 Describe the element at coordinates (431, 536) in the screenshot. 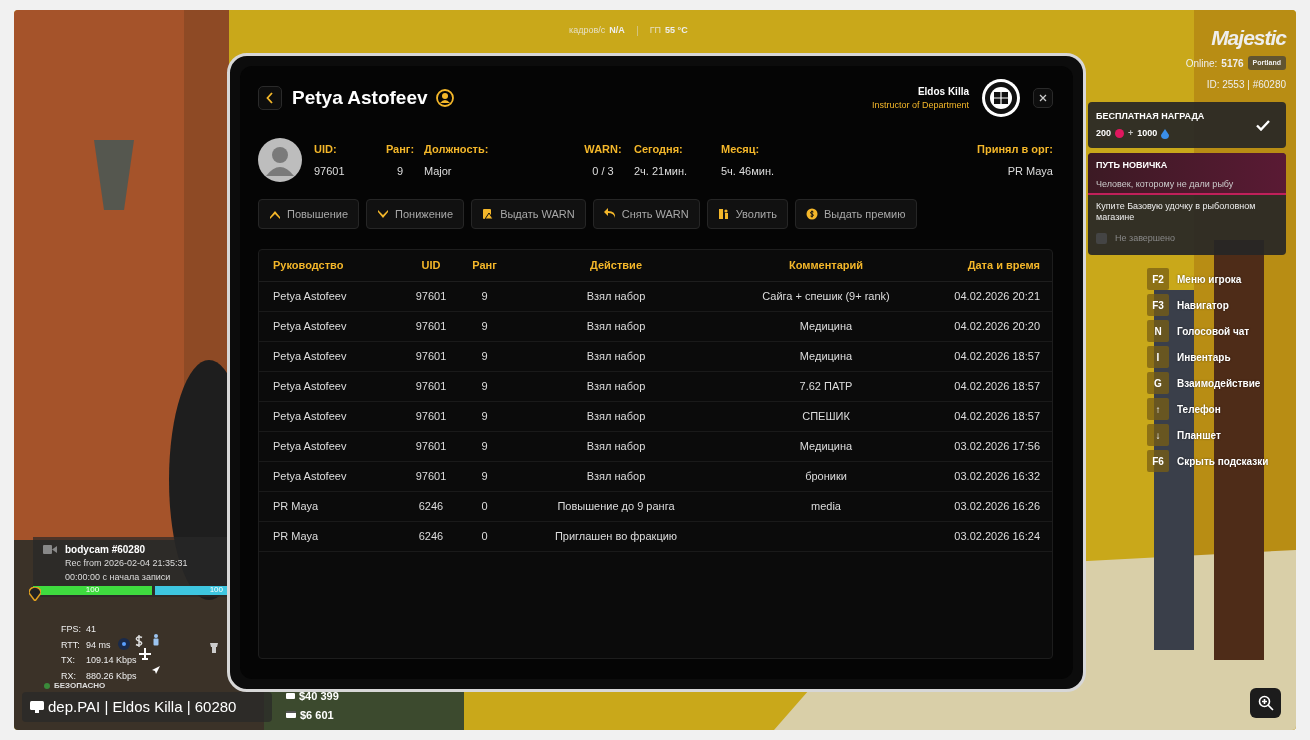

I see `table-cell: 6246` at that location.